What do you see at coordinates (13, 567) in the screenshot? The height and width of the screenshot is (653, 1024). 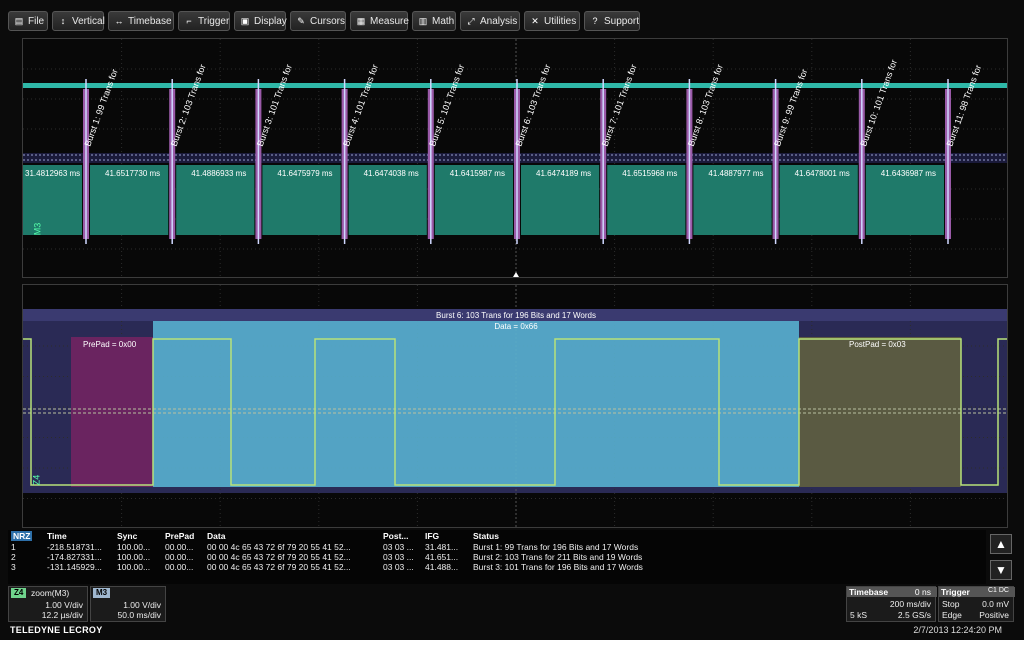 I see `table-cell-idx: 3` at bounding box center [13, 567].